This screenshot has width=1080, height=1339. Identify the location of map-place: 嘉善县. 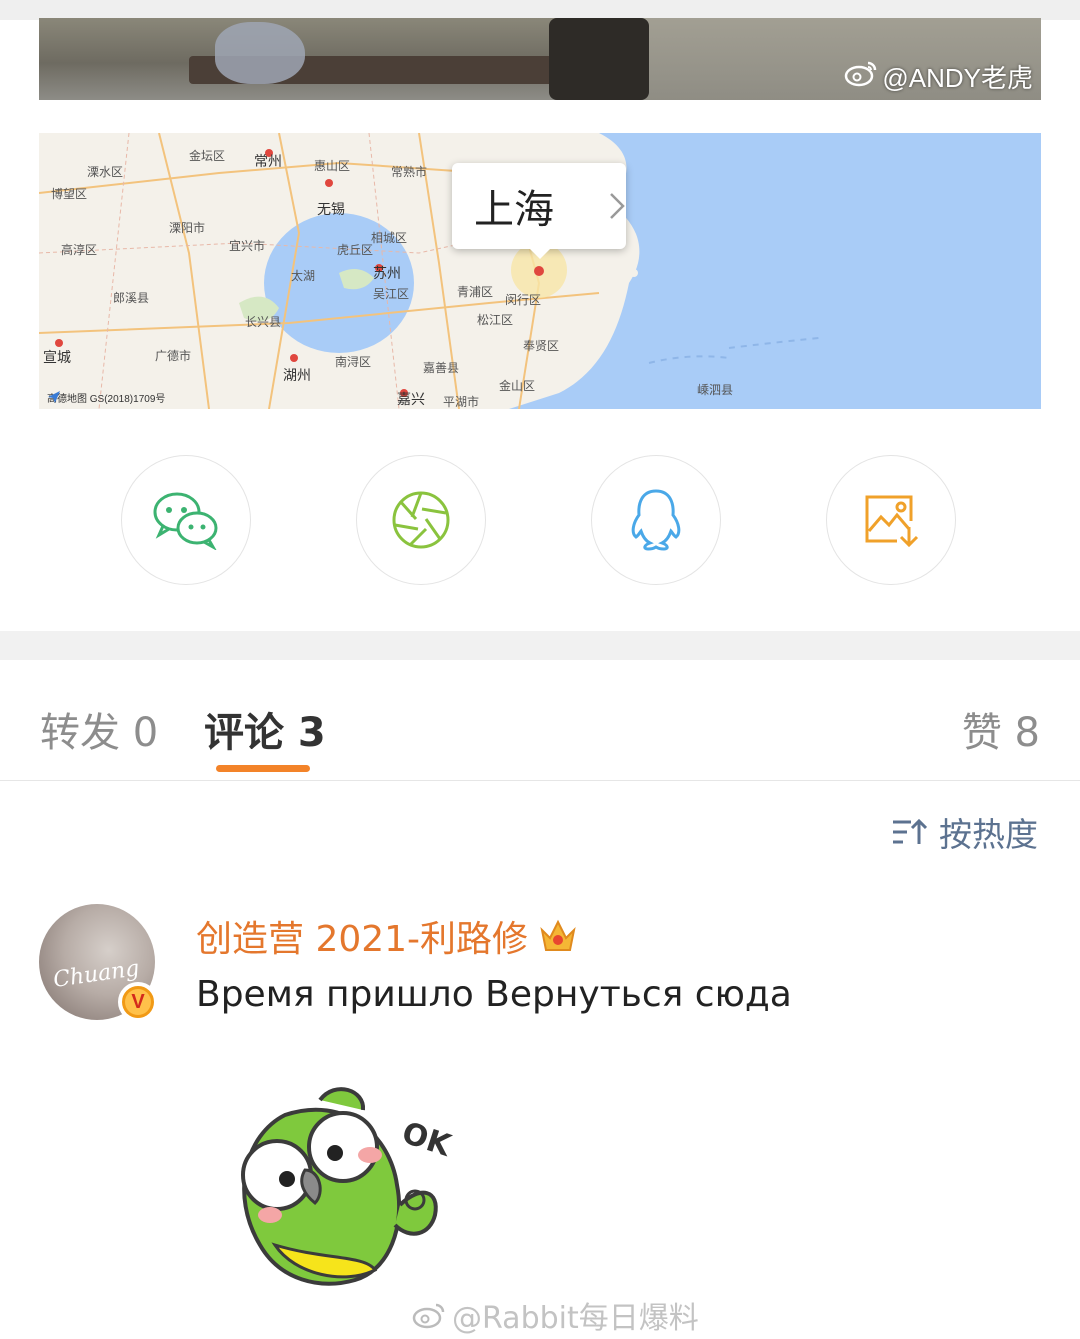
(441, 368).